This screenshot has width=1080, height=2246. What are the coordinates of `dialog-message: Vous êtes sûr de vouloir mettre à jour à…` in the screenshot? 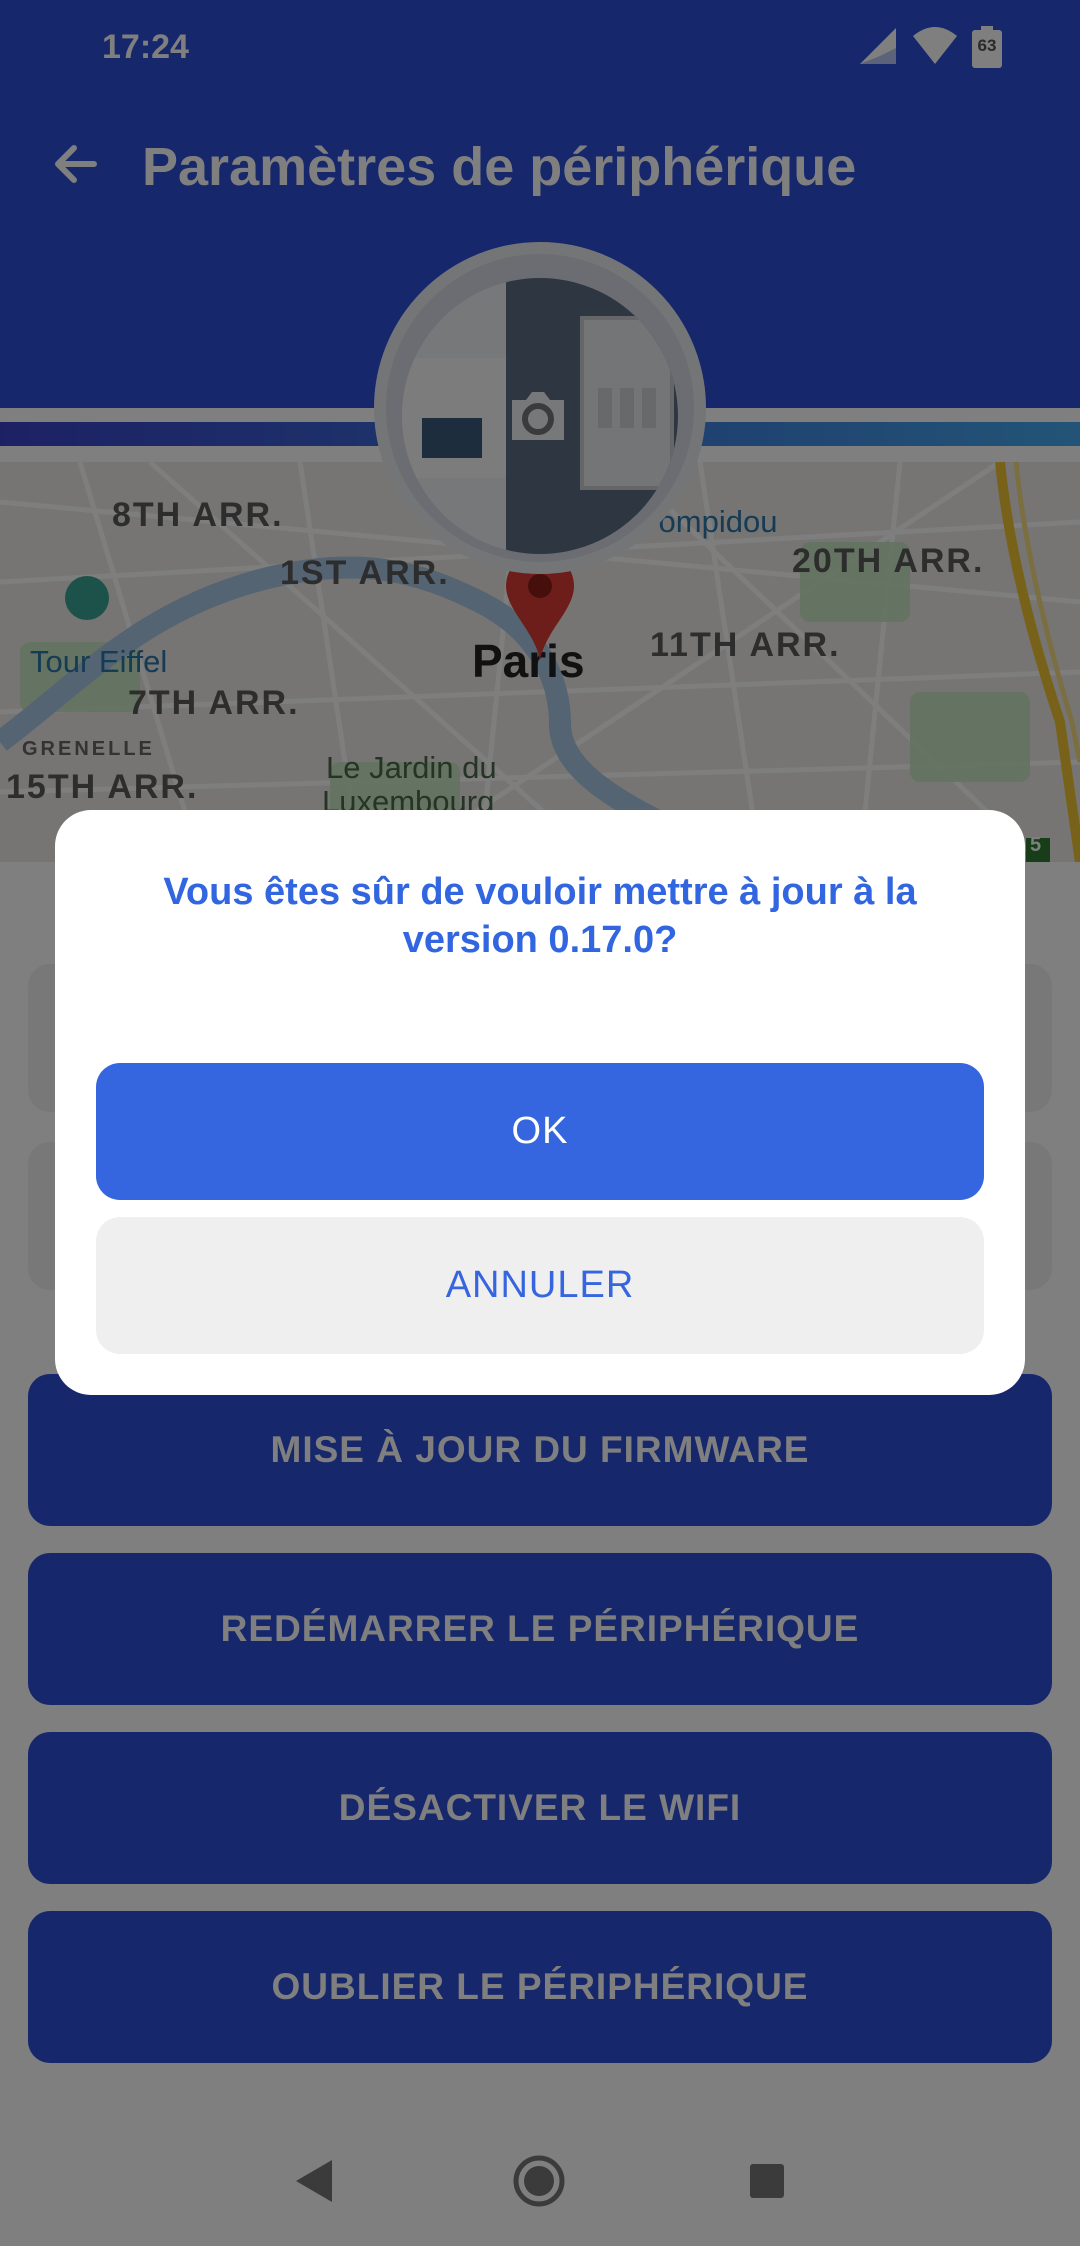 It's located at (540, 916).